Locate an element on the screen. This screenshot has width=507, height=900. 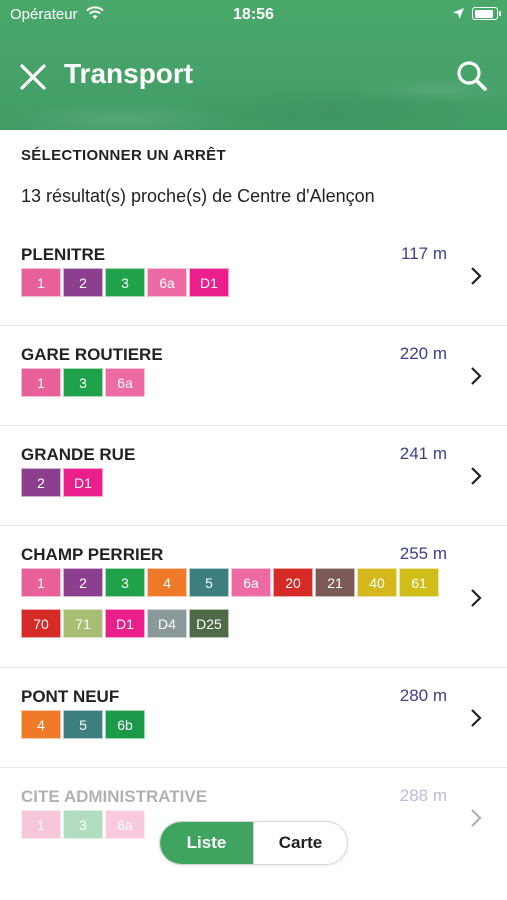
line-badge: D25 is located at coordinates (209, 623).